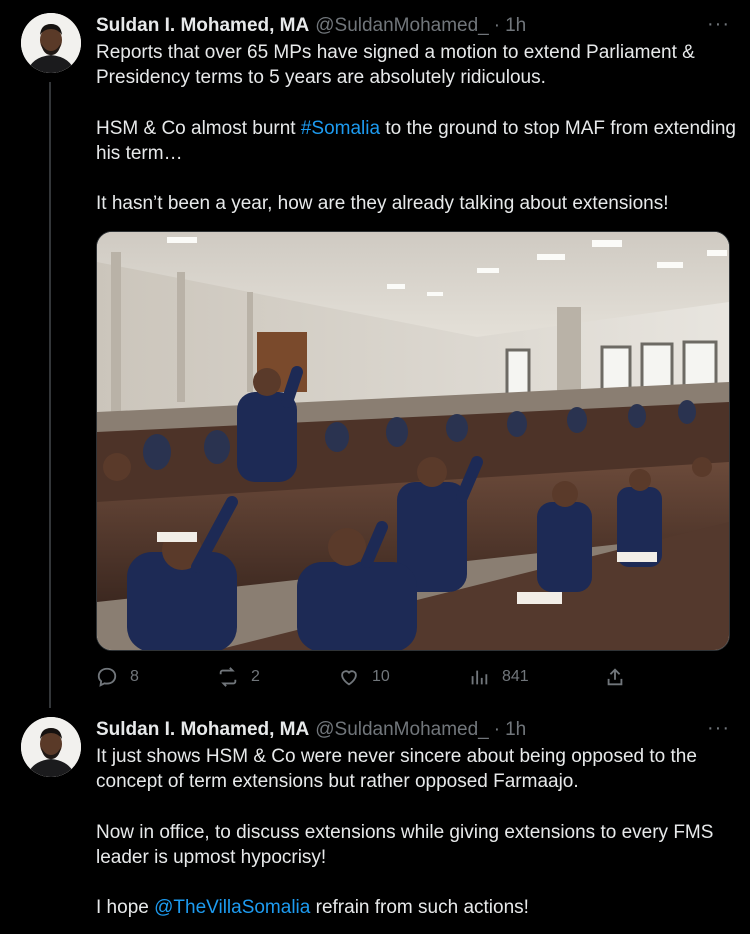 The width and height of the screenshot is (750, 934). What do you see at coordinates (117, 677) in the screenshot?
I see `reply-button: 8` at bounding box center [117, 677].